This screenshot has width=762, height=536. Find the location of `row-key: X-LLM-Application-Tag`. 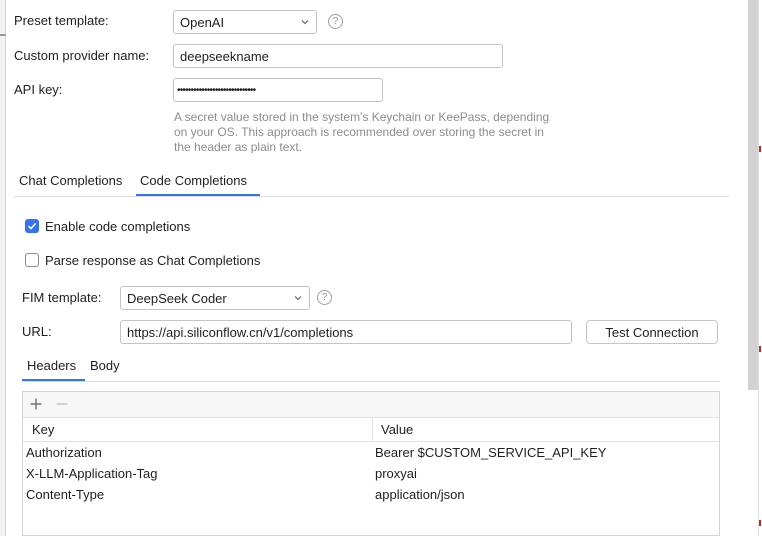

row-key: X-LLM-Application-Tag is located at coordinates (92, 473).